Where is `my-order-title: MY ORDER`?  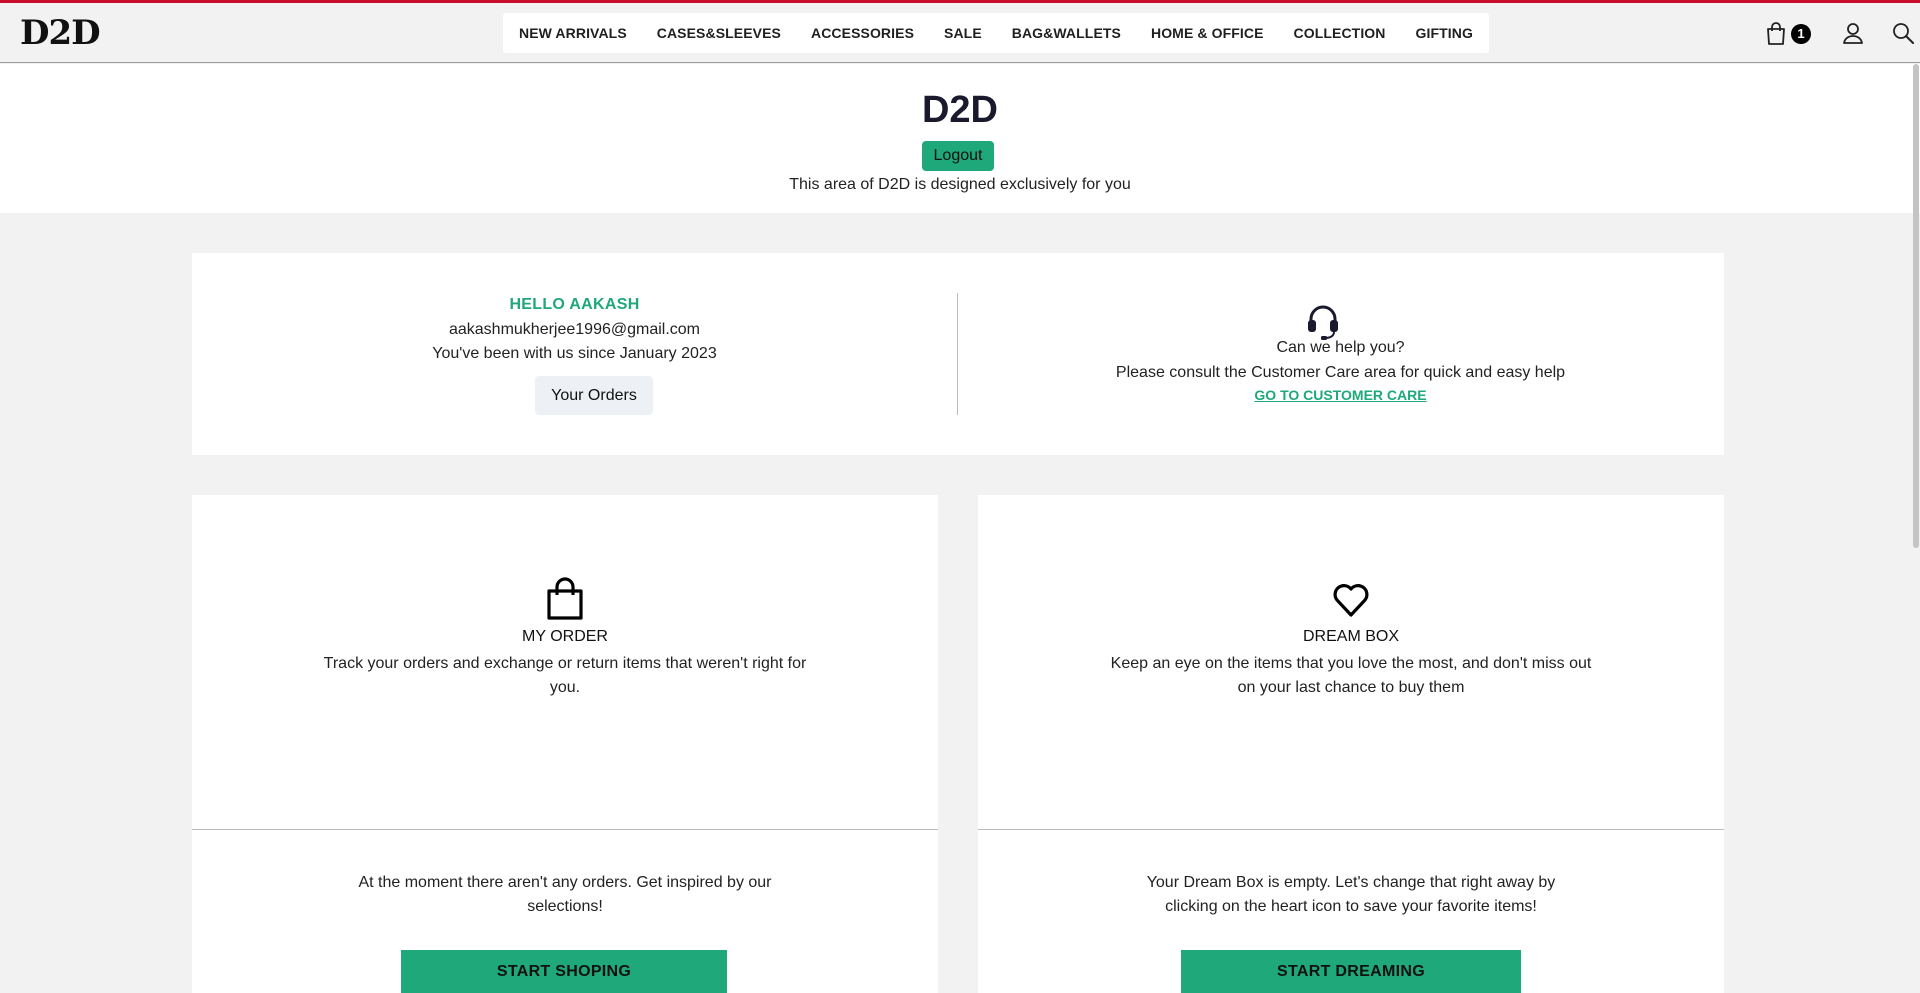
my-order-title: MY ORDER is located at coordinates (565, 636).